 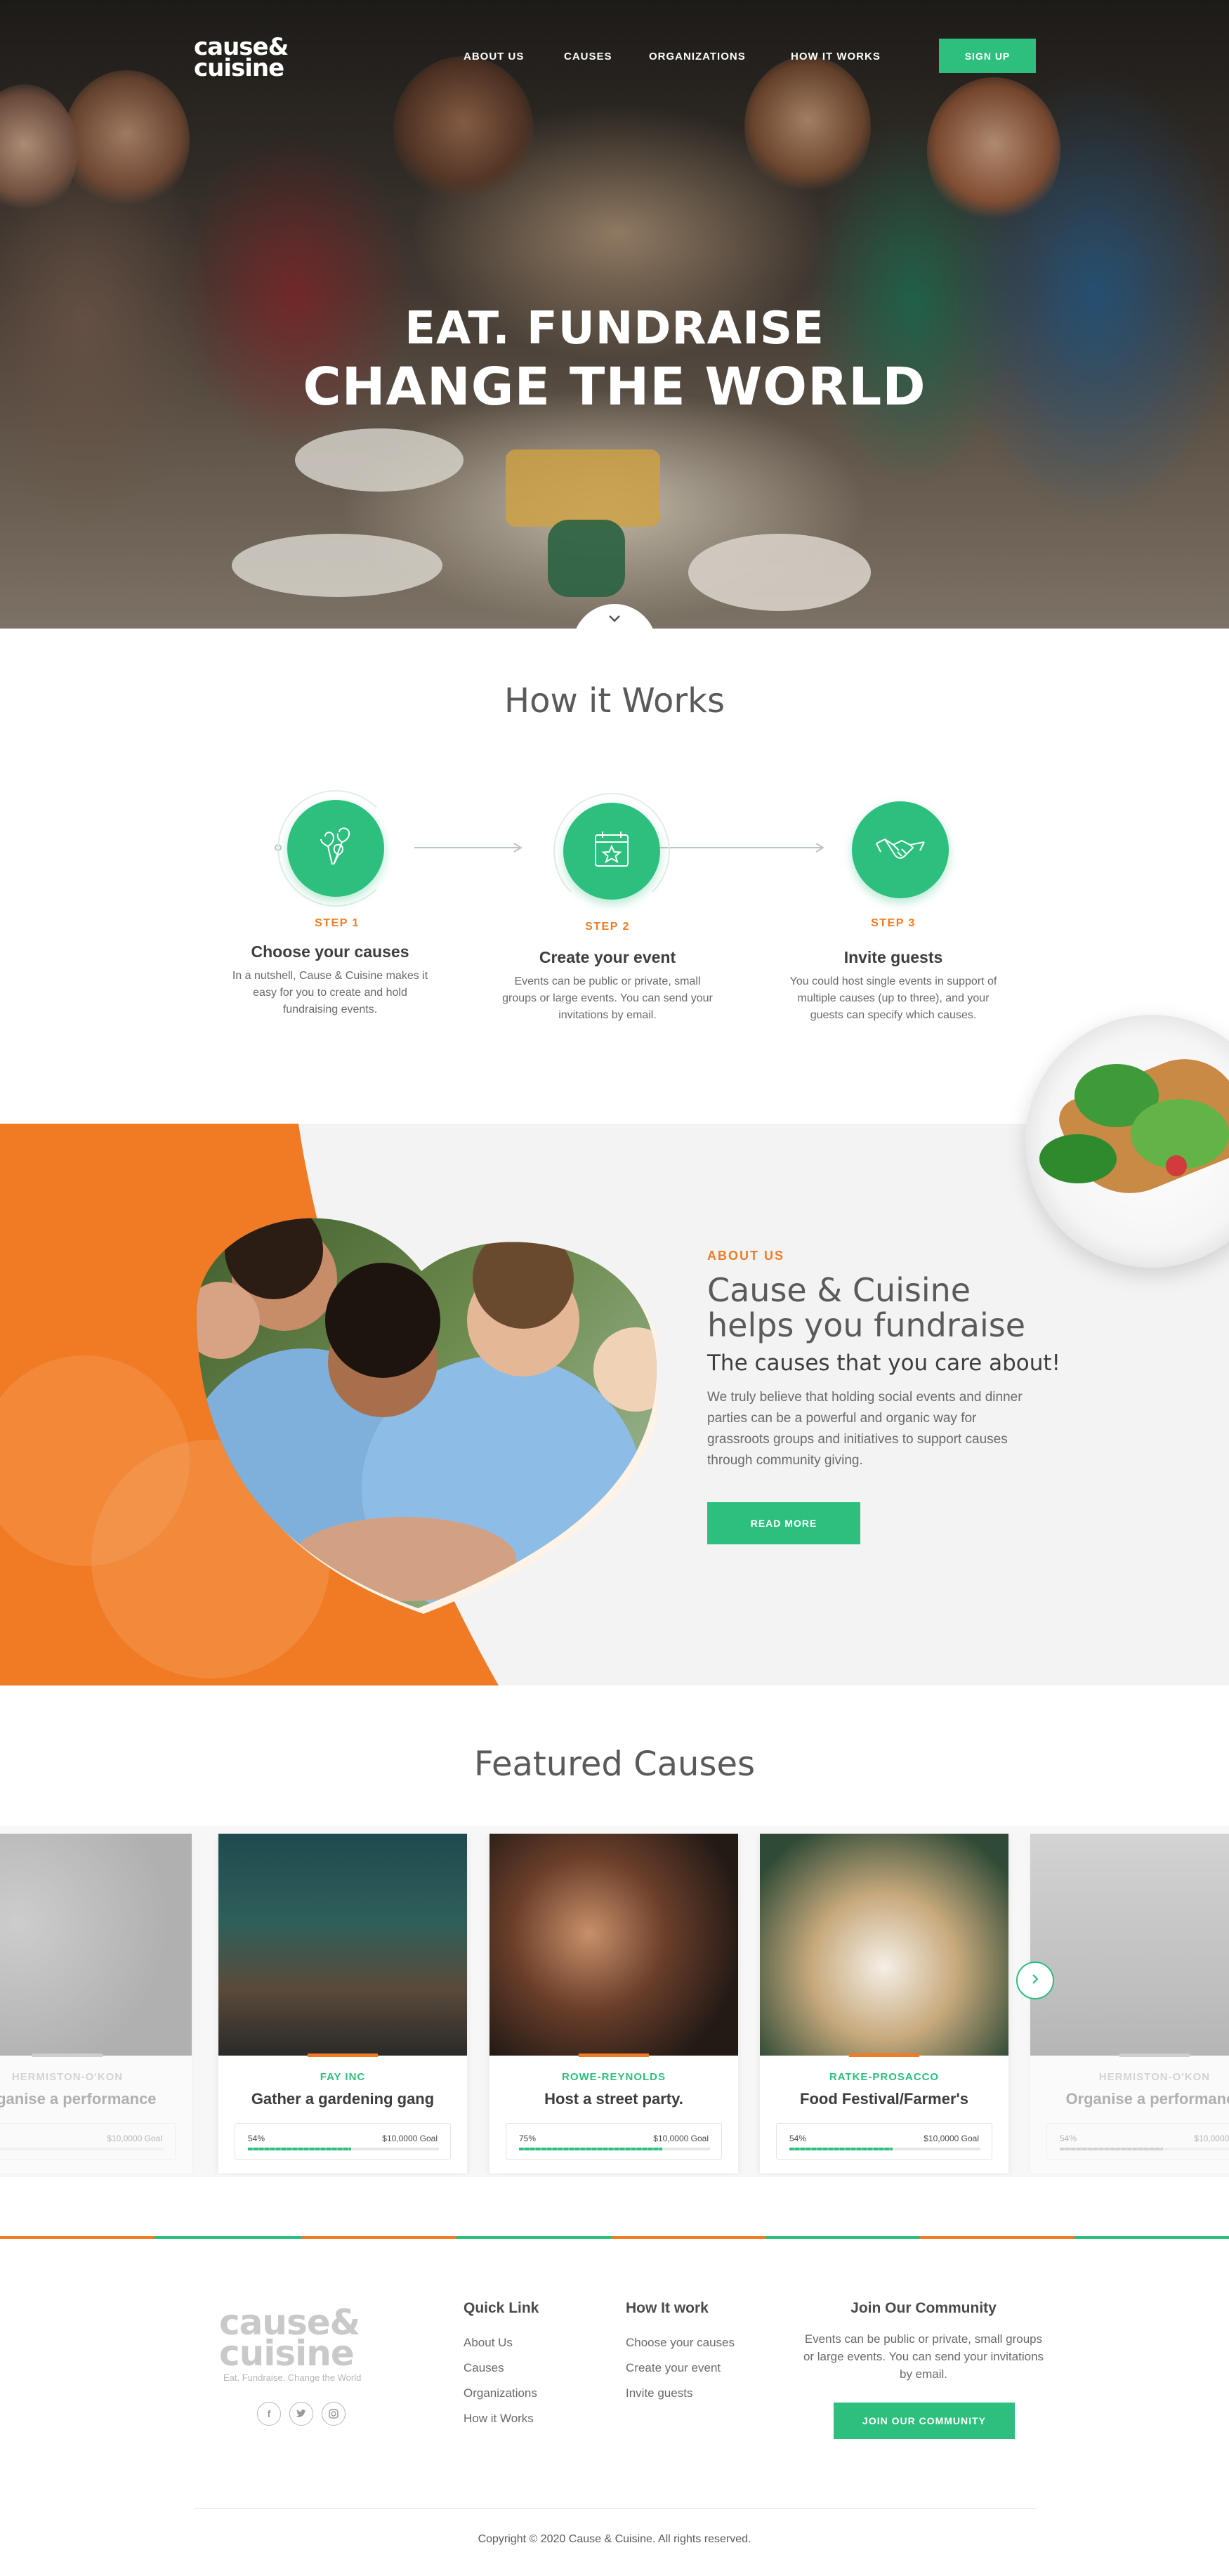 I want to click on nav-about-us: ABOUT US, so click(x=494, y=57).